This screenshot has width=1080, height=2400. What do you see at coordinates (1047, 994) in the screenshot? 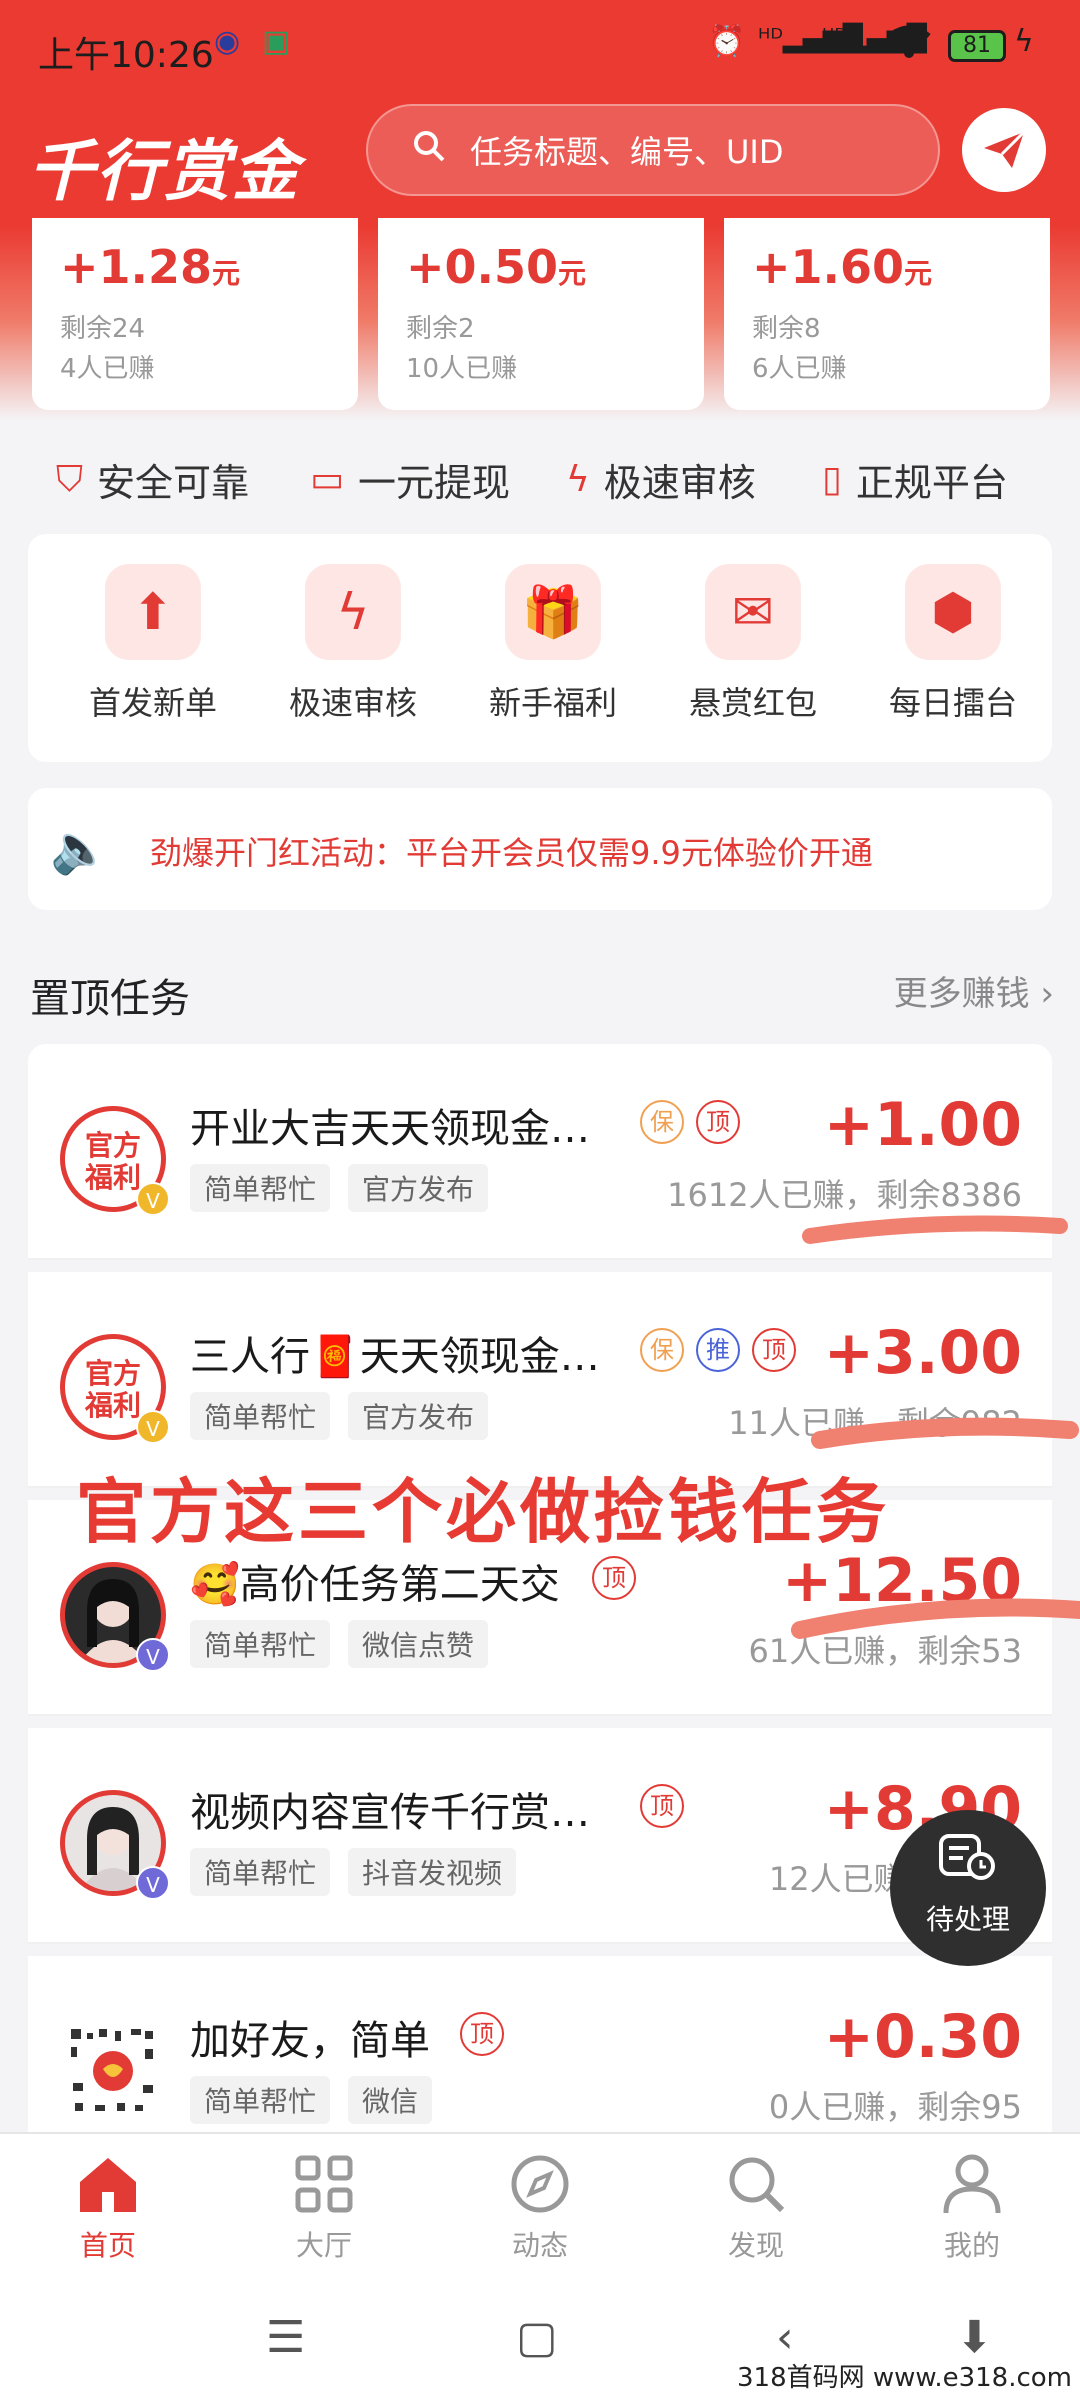
I see `chevron-right-icon: ›` at bounding box center [1047, 994].